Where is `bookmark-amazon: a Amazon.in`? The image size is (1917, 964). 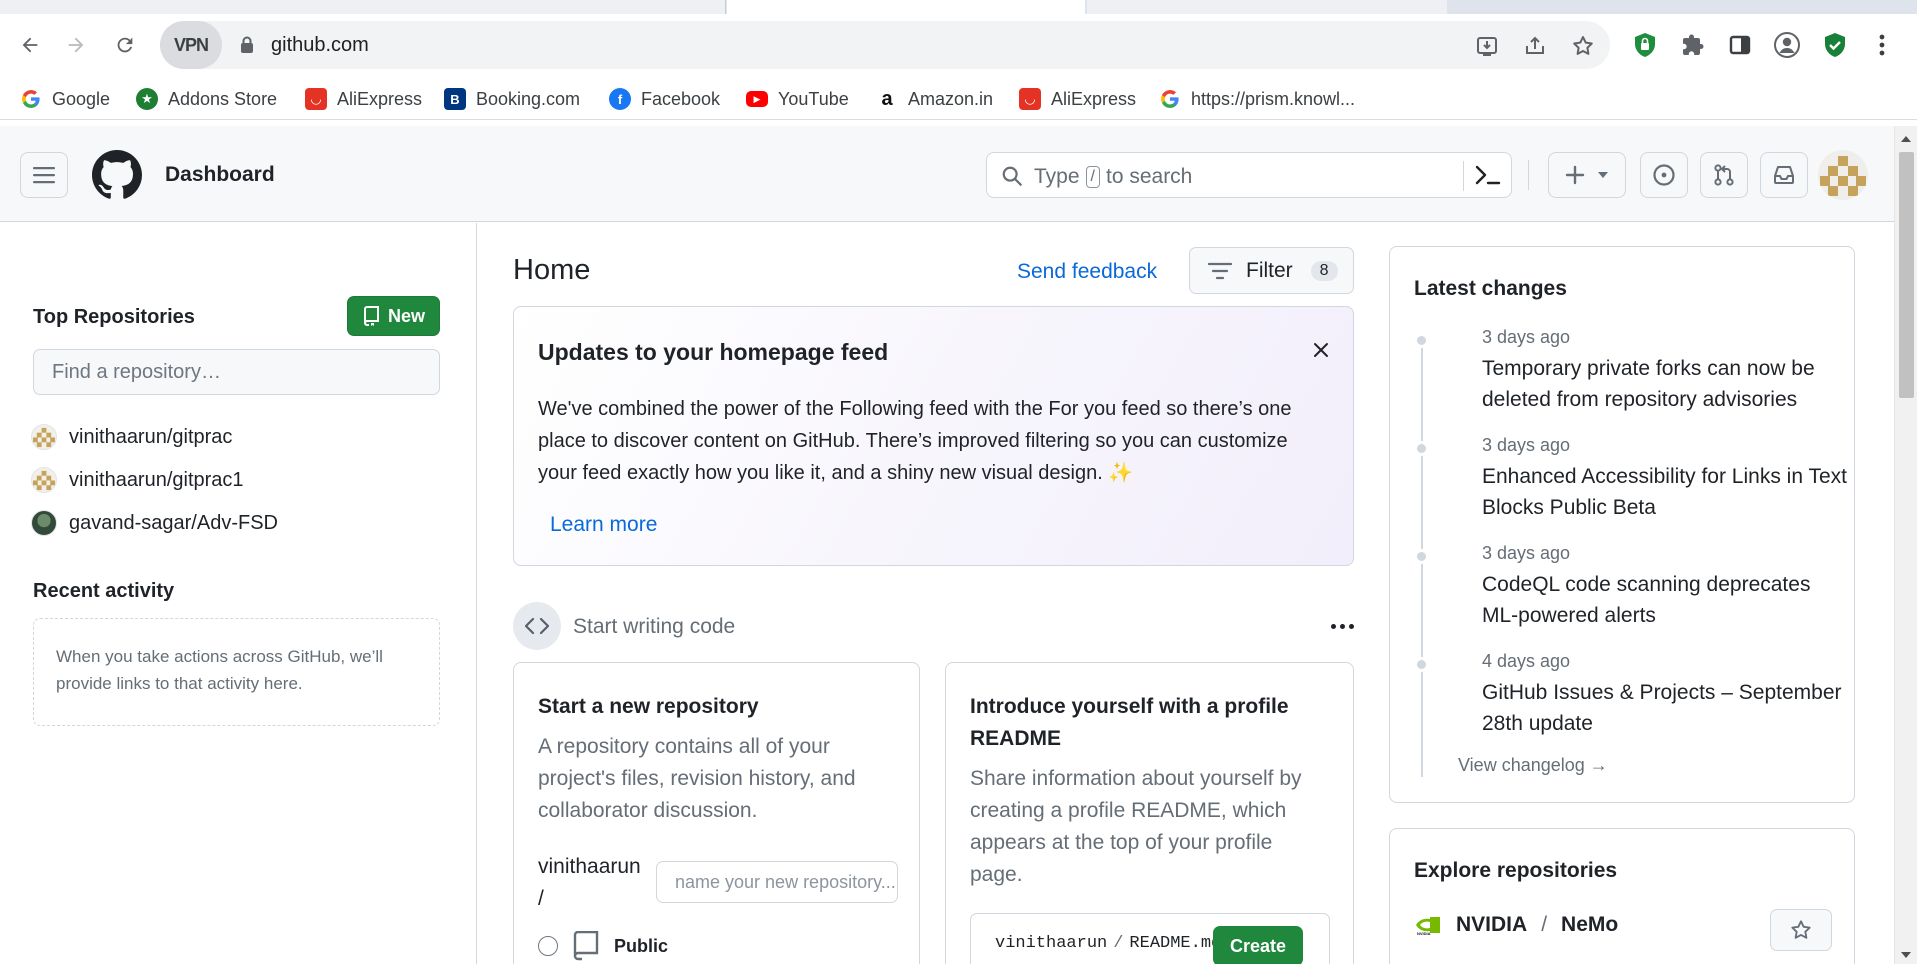
bookmark-amazon: a Amazon.in is located at coordinates (934, 99).